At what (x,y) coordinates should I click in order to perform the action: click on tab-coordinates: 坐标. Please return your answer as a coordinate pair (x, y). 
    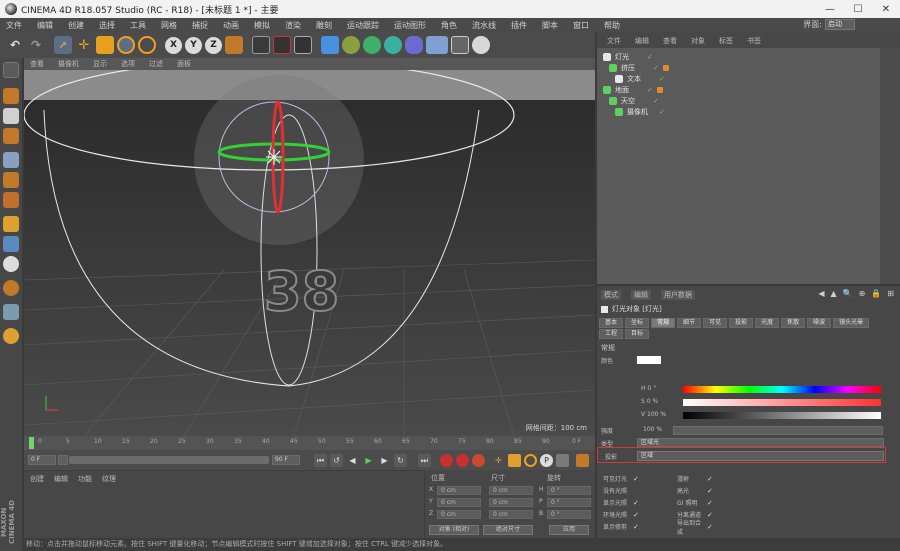
    Looking at the image, I should click on (637, 323).